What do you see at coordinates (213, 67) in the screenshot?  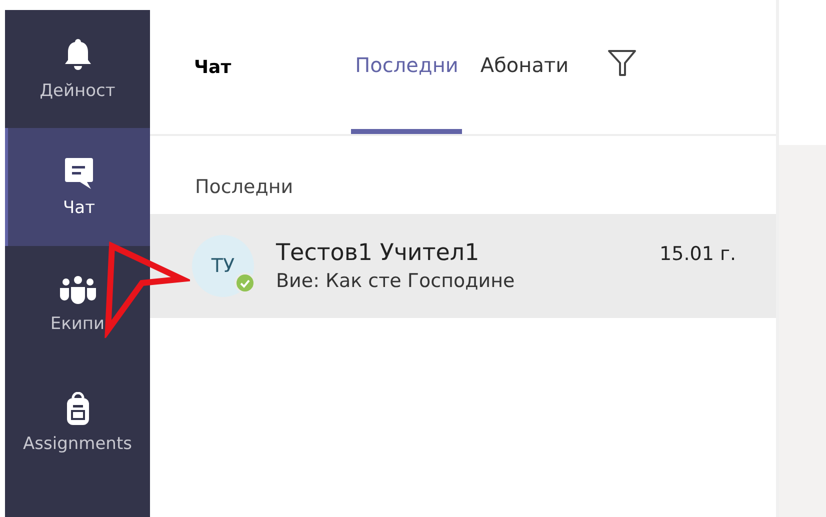 I see `chat-title: Чат` at bounding box center [213, 67].